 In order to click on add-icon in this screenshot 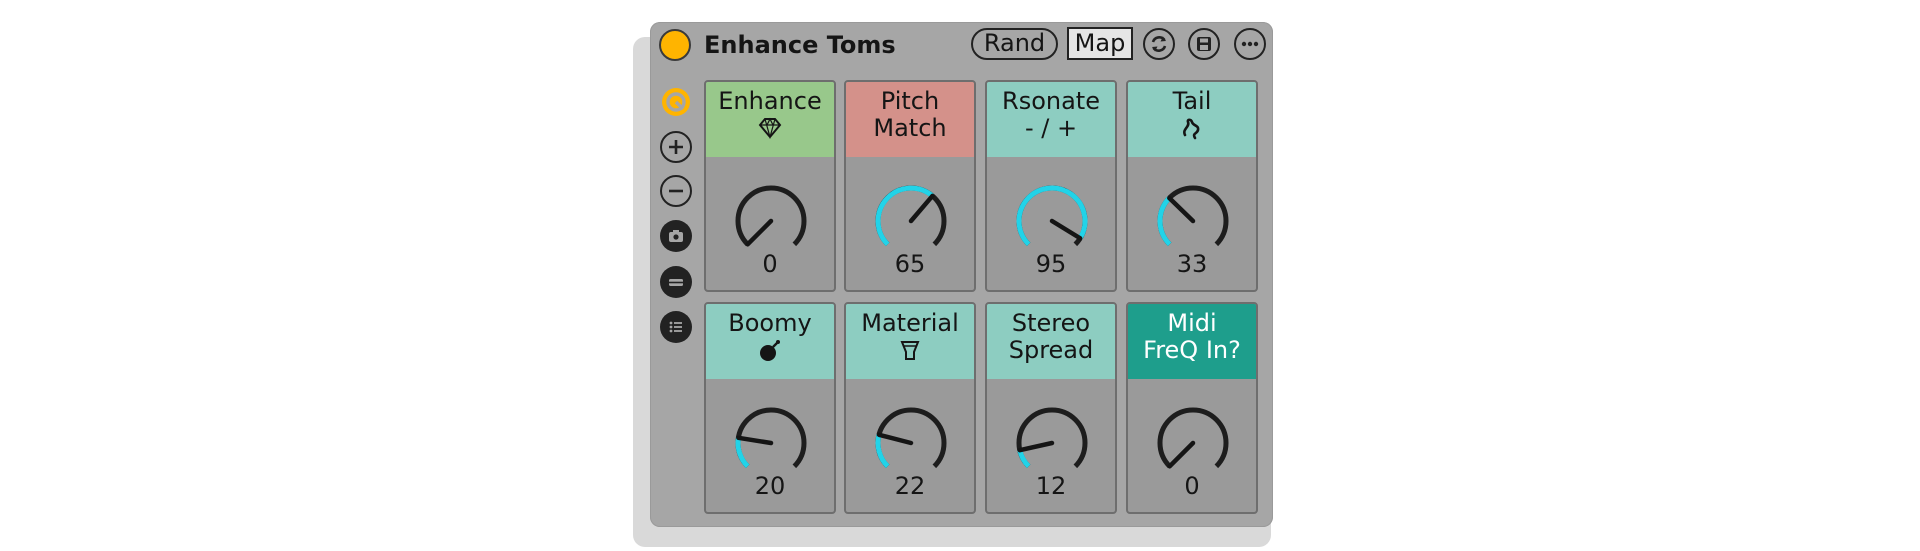, I will do `click(676, 147)`.